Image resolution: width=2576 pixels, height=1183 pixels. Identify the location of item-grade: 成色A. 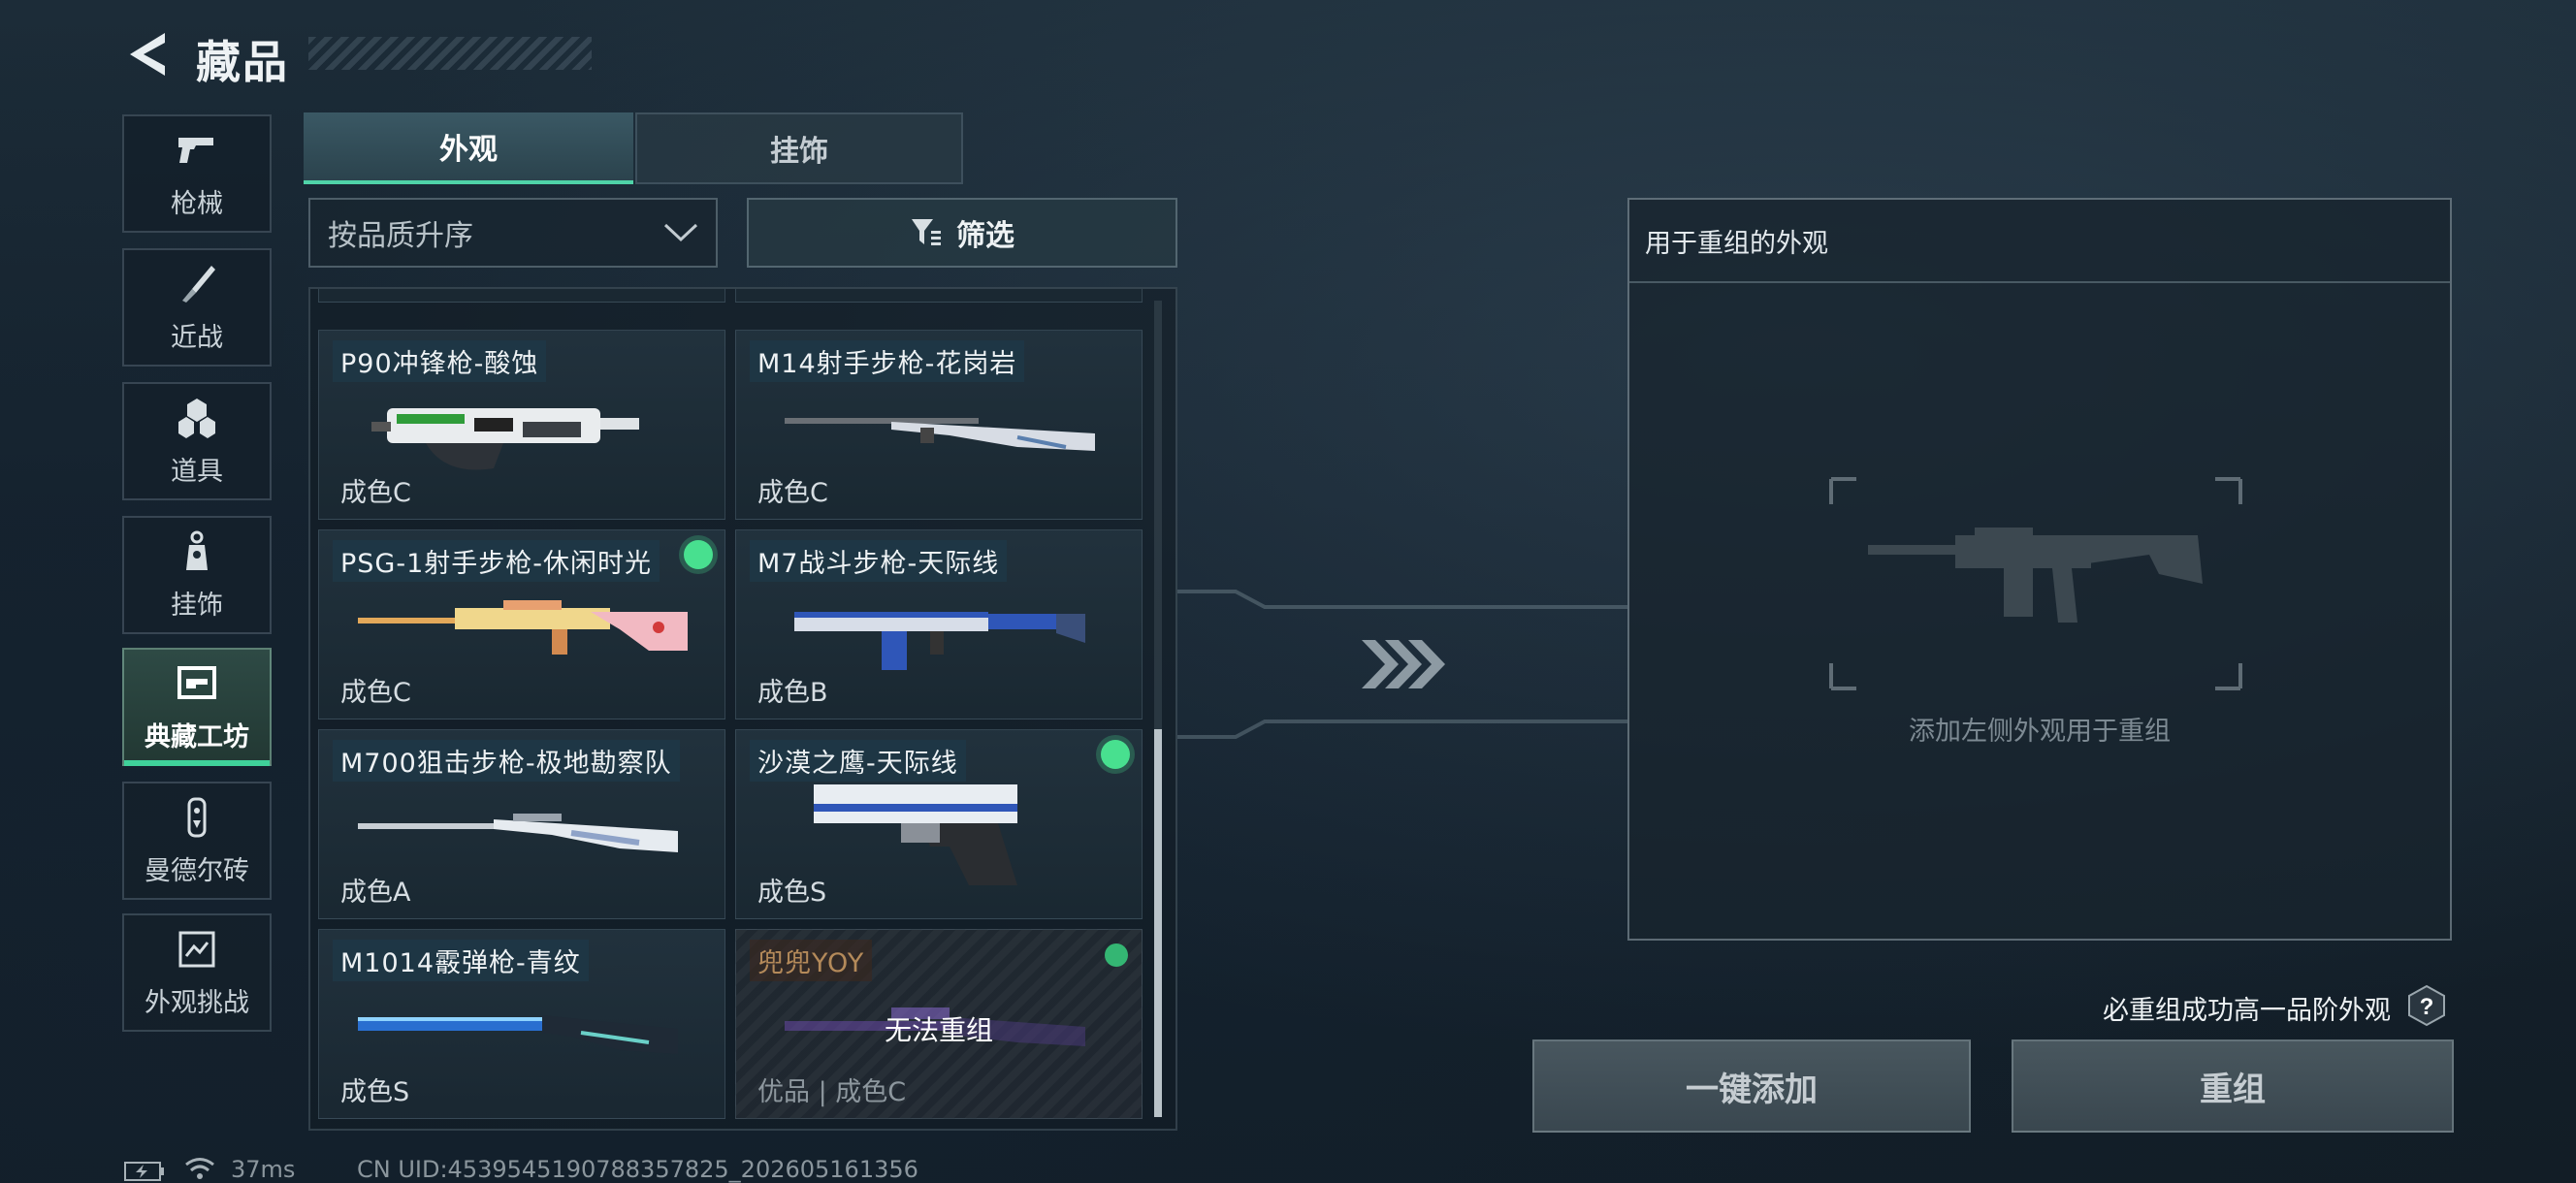
(375, 893).